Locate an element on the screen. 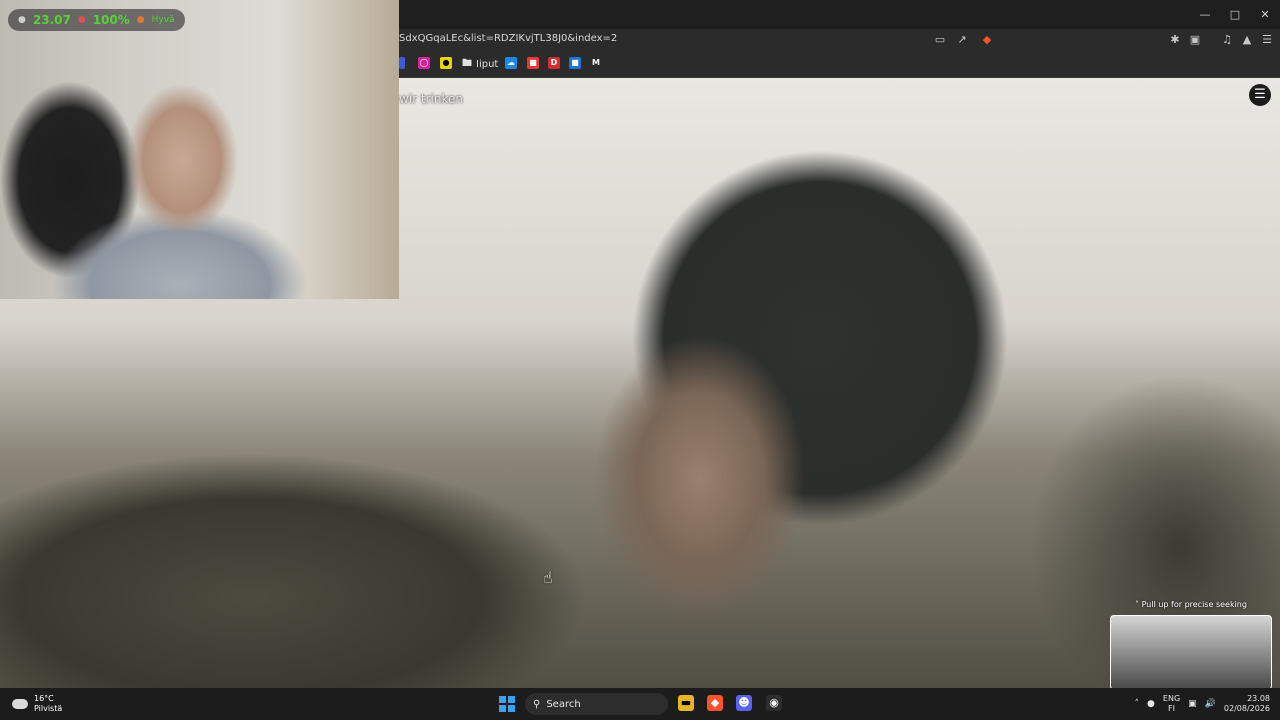 Image resolution: width=1280 pixels, height=720 pixels. lang-top: ENG is located at coordinates (1171, 698).